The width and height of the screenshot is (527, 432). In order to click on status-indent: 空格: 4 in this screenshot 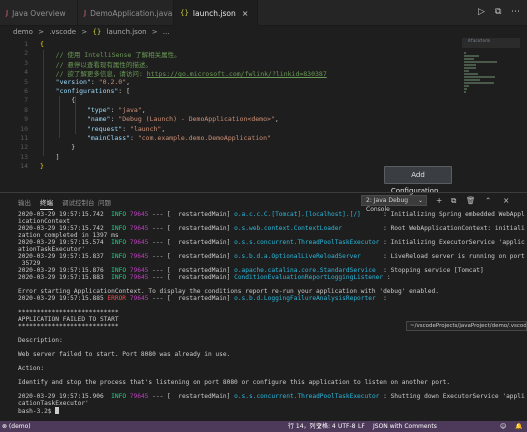, I will do `click(326, 426)`.